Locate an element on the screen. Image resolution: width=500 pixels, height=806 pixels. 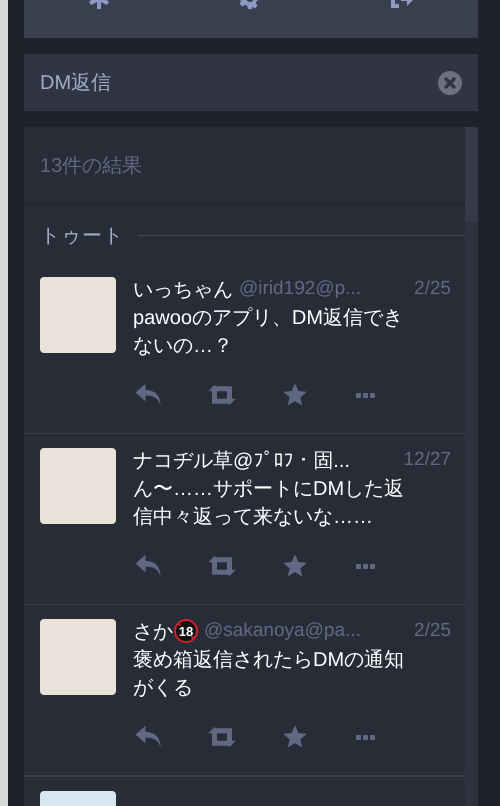
clear-icon is located at coordinates (450, 82).